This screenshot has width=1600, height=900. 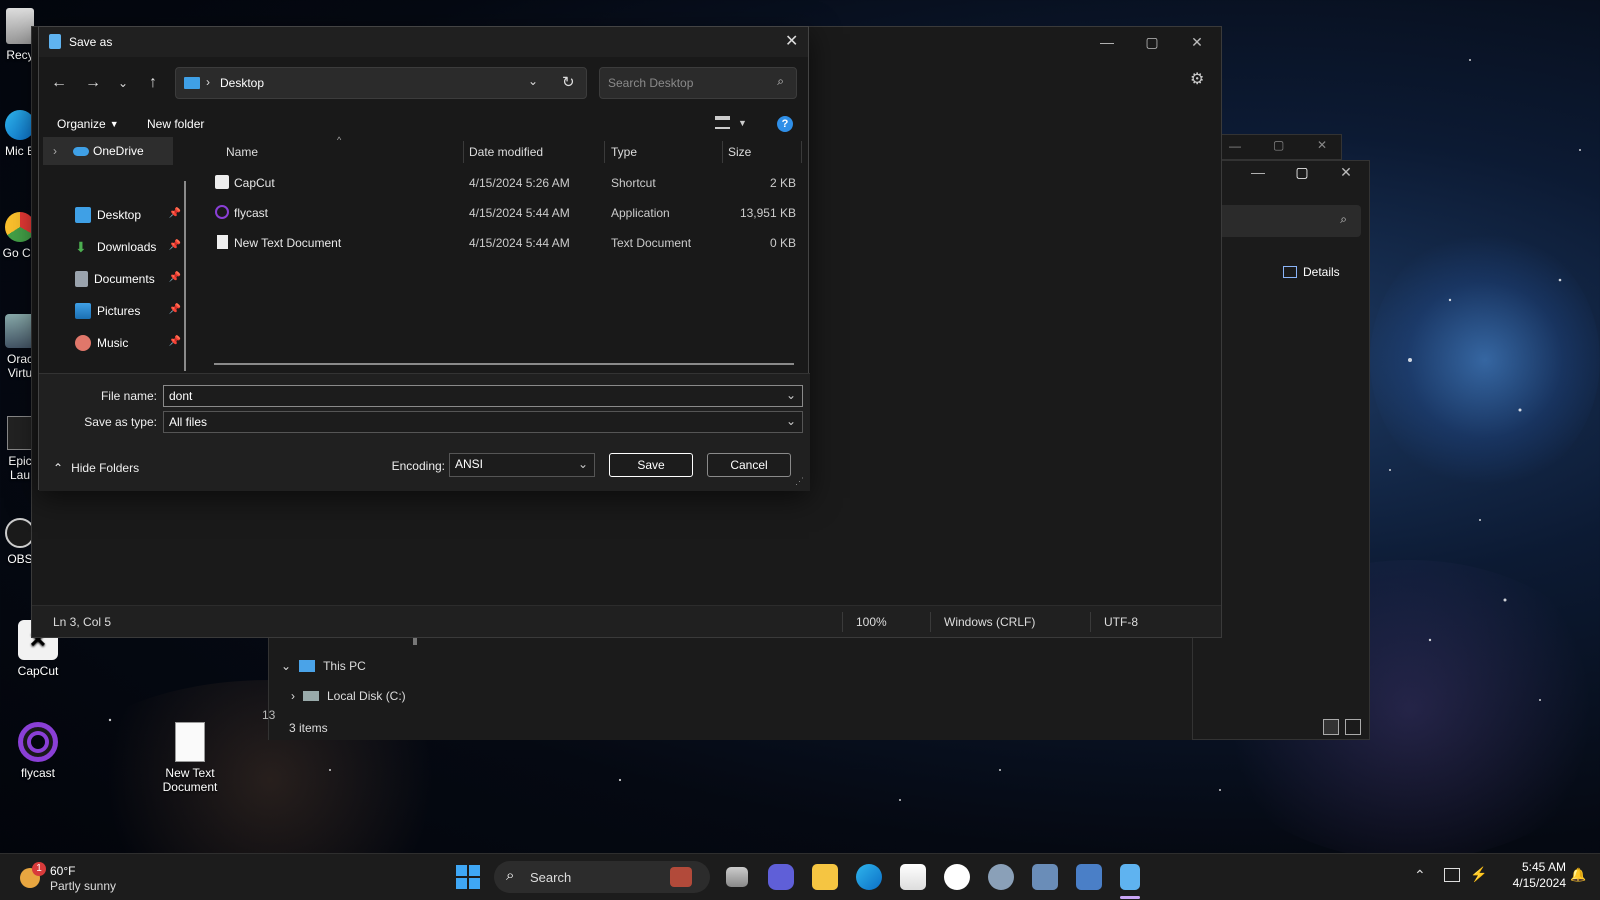 What do you see at coordinates (323, 666) in the screenshot?
I see `nav-item-this-pc: ⌄ This PC` at bounding box center [323, 666].